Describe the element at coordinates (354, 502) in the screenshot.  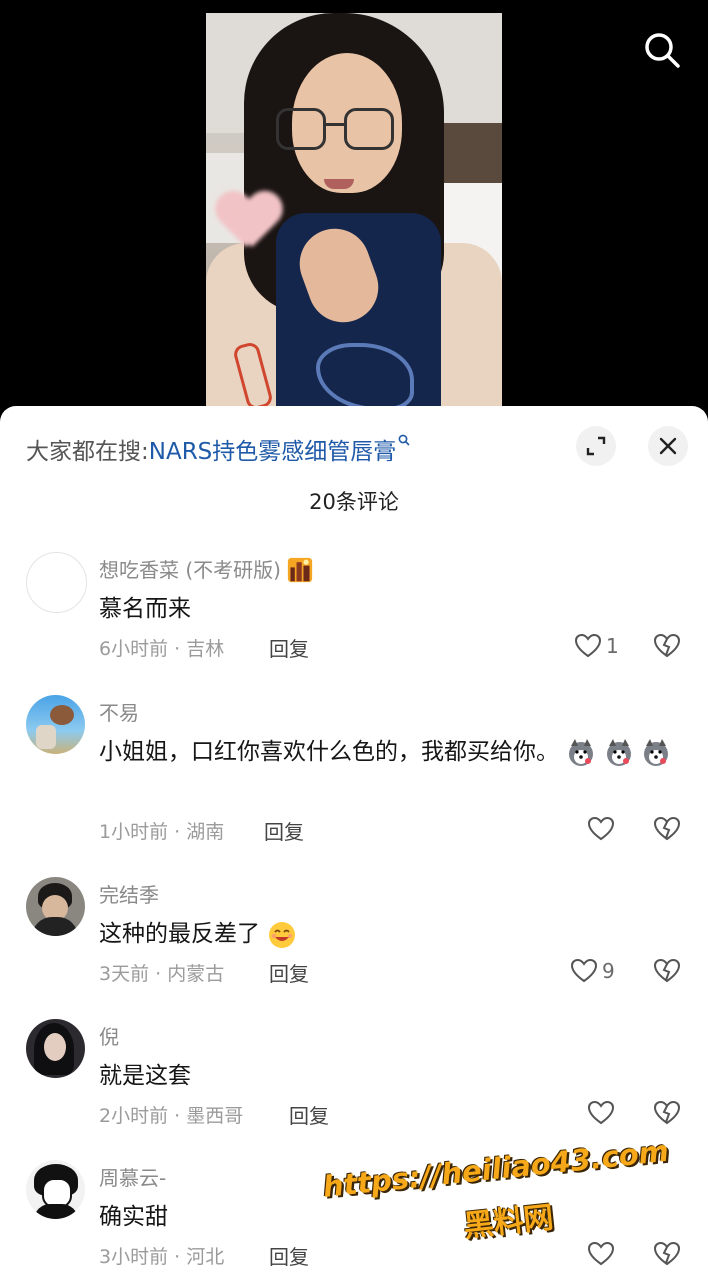
I see `comment-count: 20条评论` at that location.